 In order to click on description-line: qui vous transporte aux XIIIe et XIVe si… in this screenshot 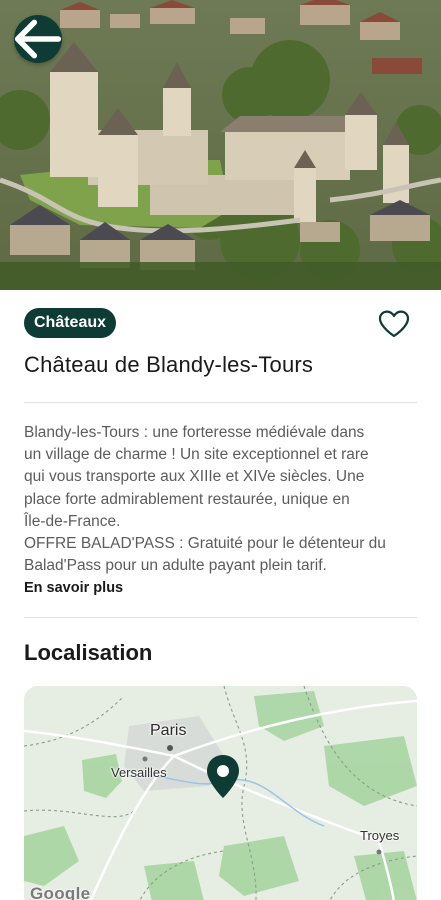, I will do `click(194, 477)`.